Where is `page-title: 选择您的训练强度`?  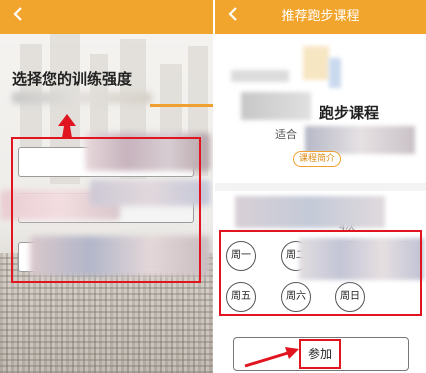 page-title: 选择您的训练强度 is located at coordinates (72, 79).